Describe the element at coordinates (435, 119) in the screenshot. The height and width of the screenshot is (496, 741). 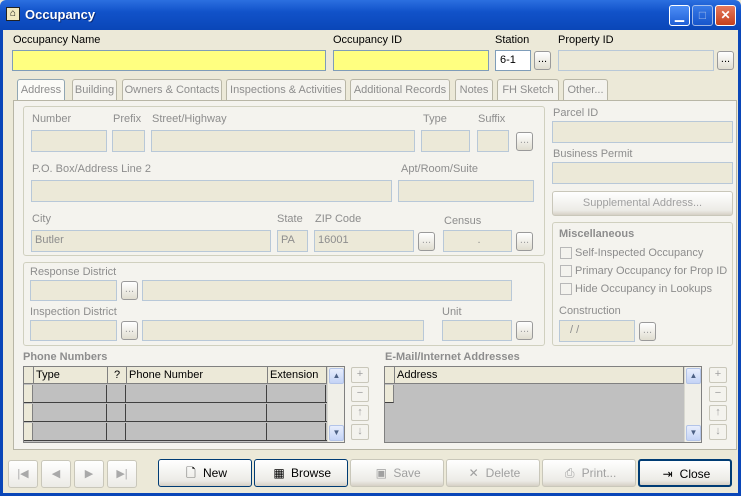
I see `type-label: Type` at that location.